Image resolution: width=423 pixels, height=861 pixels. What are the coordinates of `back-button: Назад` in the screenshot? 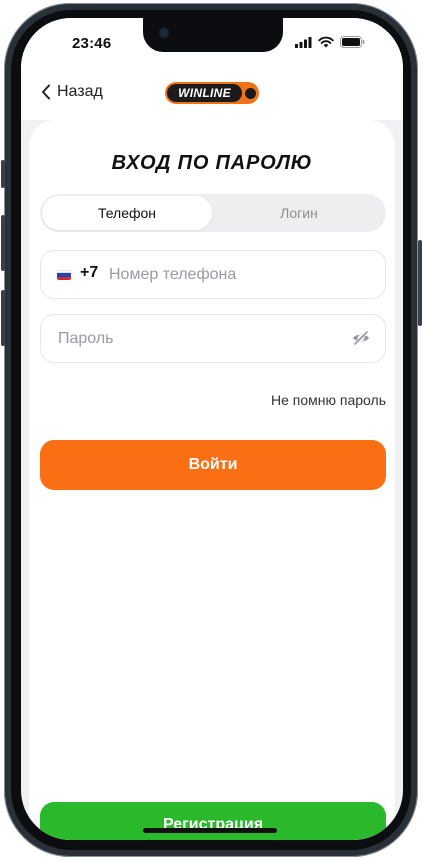 It's located at (72, 92).